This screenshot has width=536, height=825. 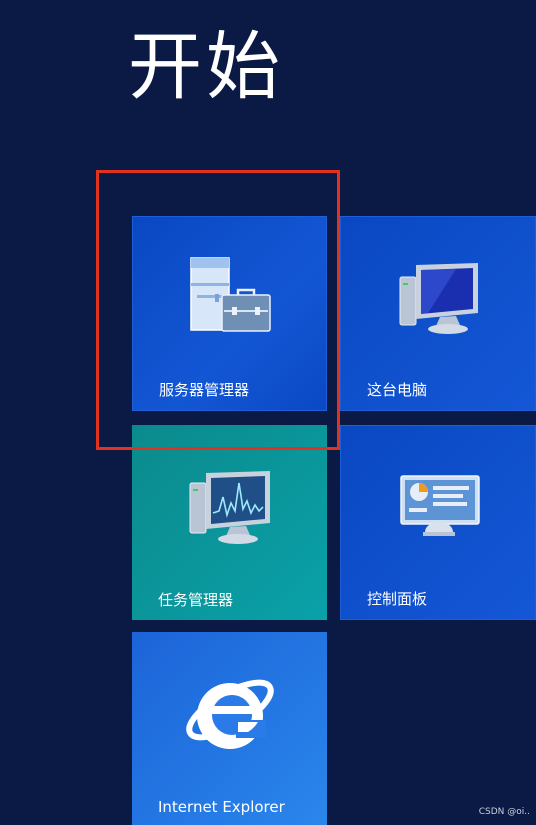 What do you see at coordinates (221, 807) in the screenshot?
I see `tile-label: Internet Explorer` at bounding box center [221, 807].